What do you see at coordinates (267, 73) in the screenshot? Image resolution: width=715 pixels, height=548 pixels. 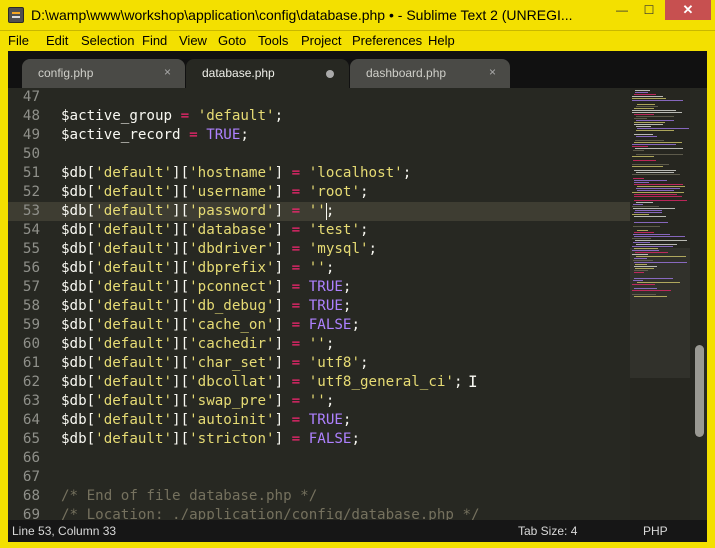 I see `tab-database-php: database.php` at bounding box center [267, 73].